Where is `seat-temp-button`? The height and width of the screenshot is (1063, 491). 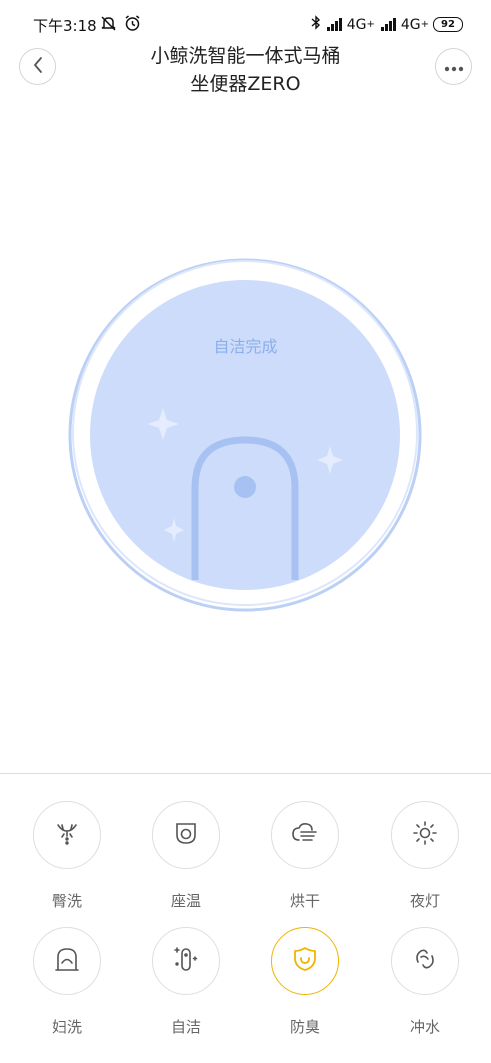
seat-temp-button is located at coordinates (186, 835).